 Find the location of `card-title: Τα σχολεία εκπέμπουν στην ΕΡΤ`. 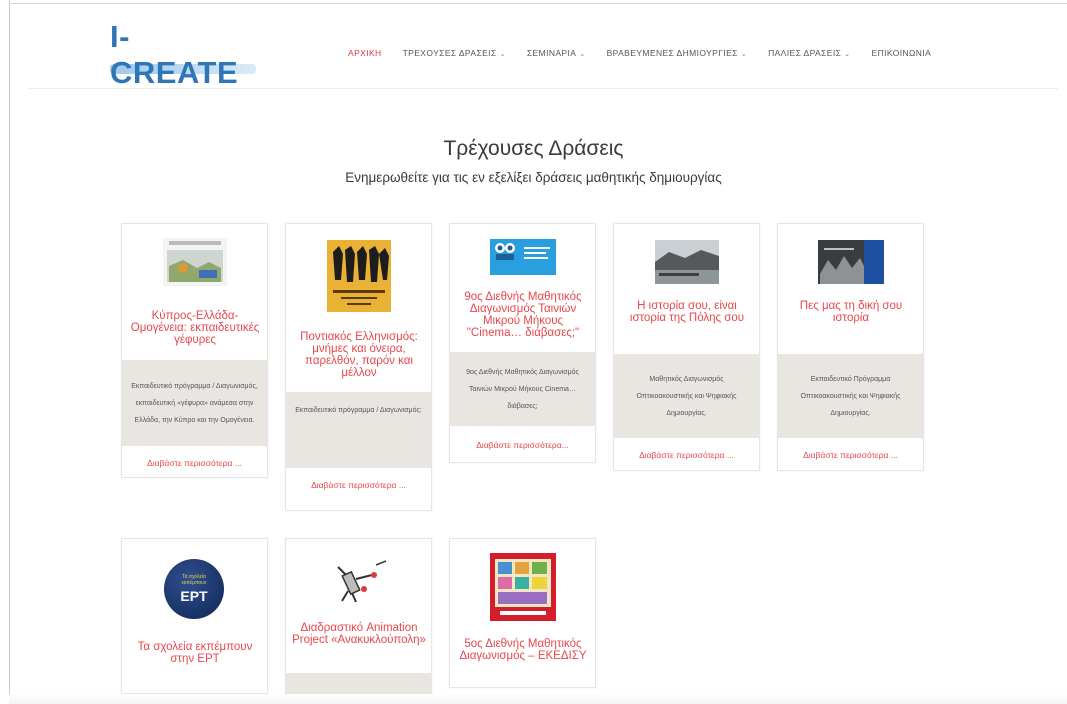

card-title: Τα σχολεία εκπέμπουν στην ΕΡΤ is located at coordinates (195, 653).